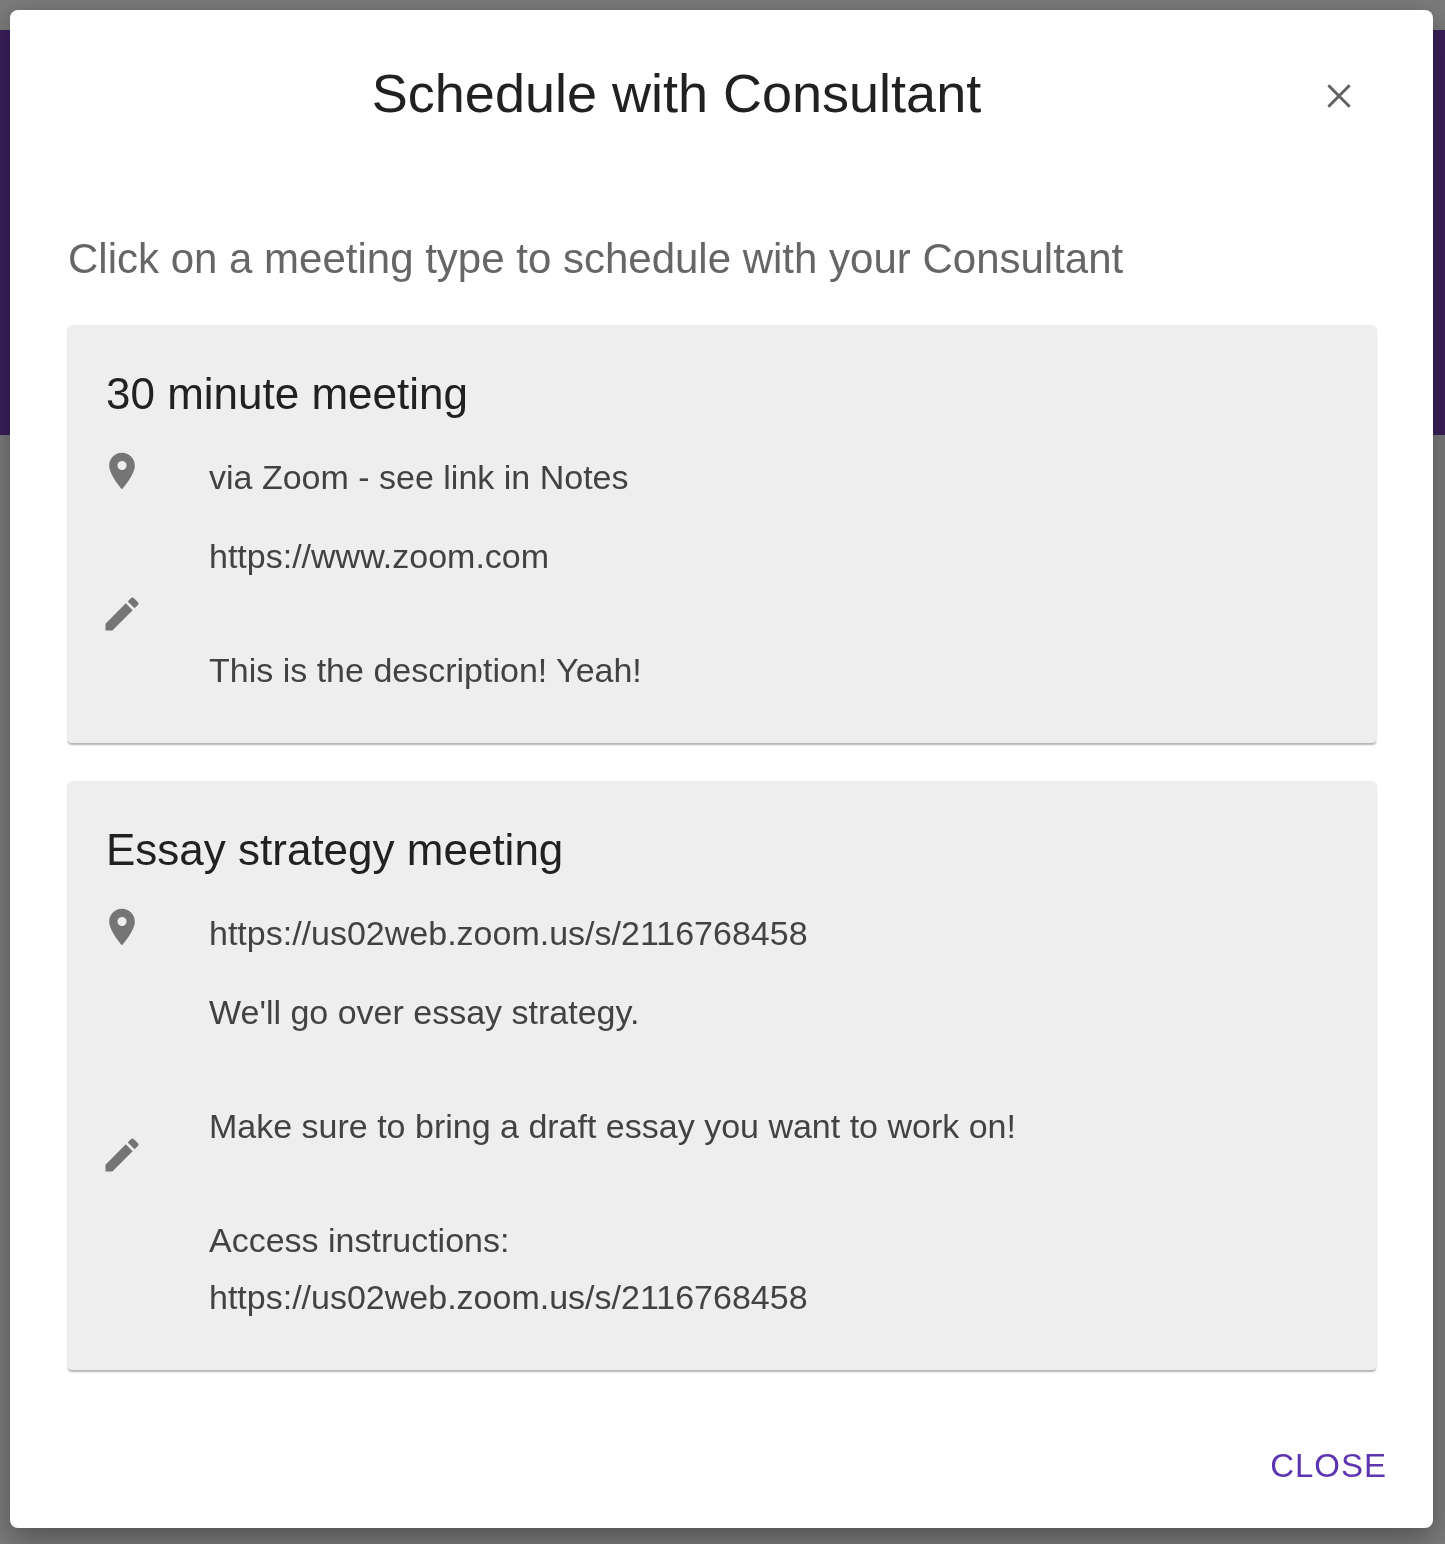  I want to click on meeting-location: via Zoom - see link in Notes, so click(419, 477).